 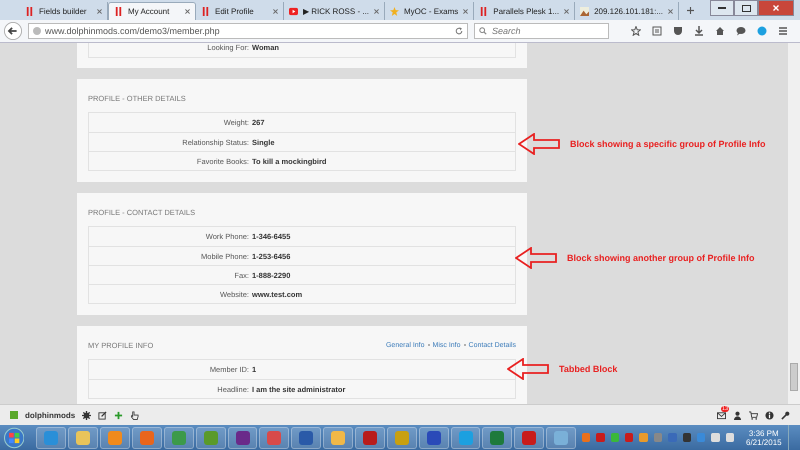 I want to click on tab-title: Fields builder, so click(x=63, y=11).